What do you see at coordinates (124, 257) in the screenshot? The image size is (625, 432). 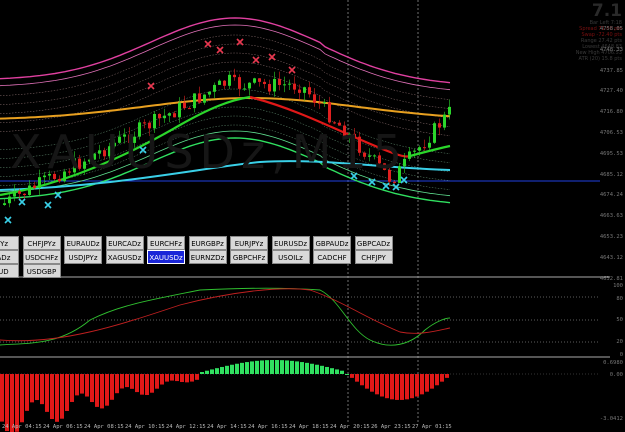 I see `symbol-button: XAGUSDz` at bounding box center [124, 257].